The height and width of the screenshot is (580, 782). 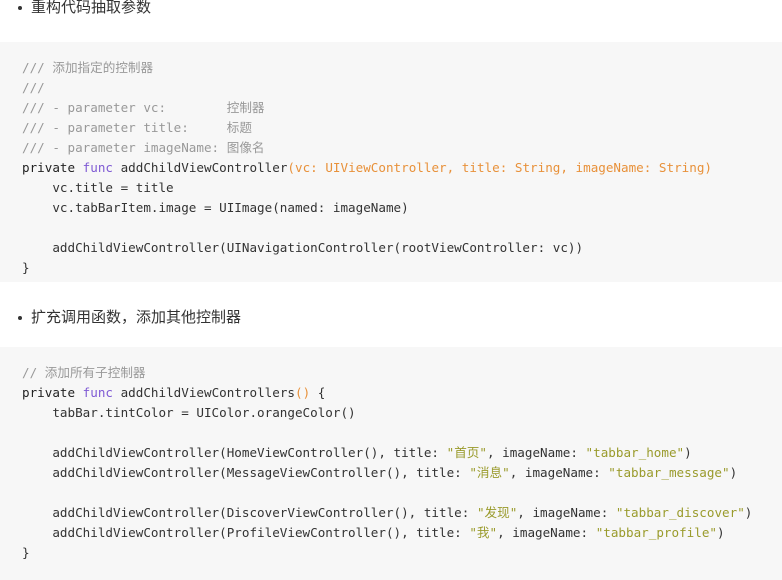 I want to click on code-token-plain: vc.title = title, so click(x=98, y=187).